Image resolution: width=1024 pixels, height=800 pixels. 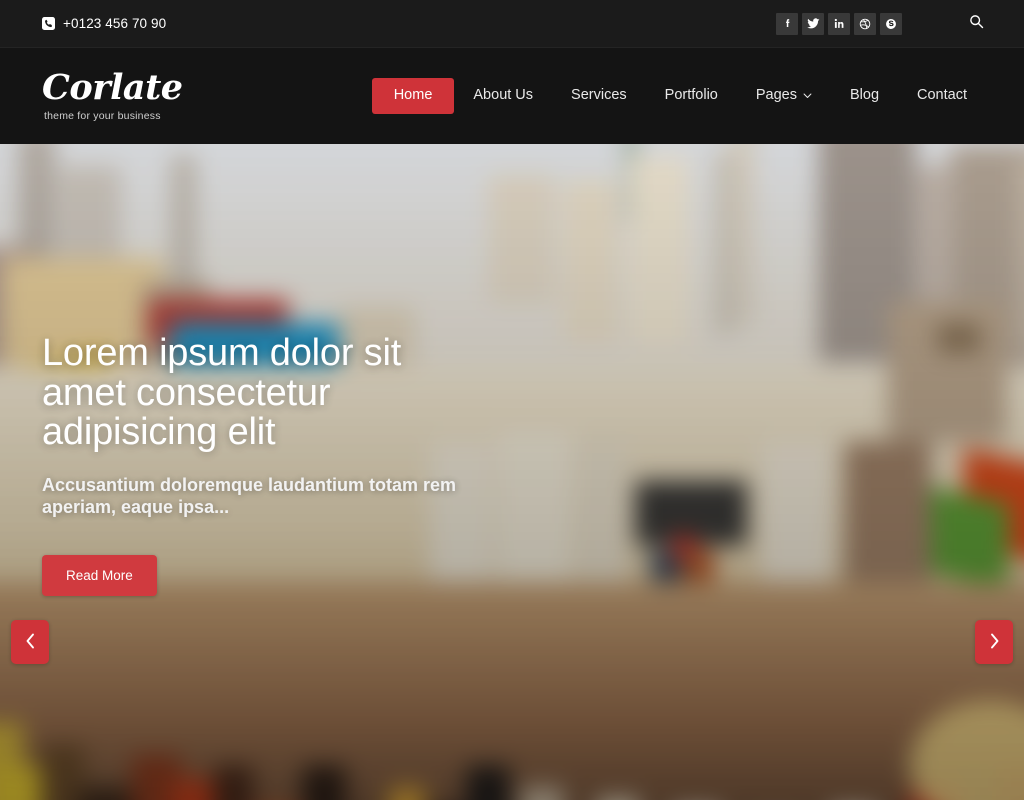 I want to click on twitter-icon, so click(x=813, y=23).